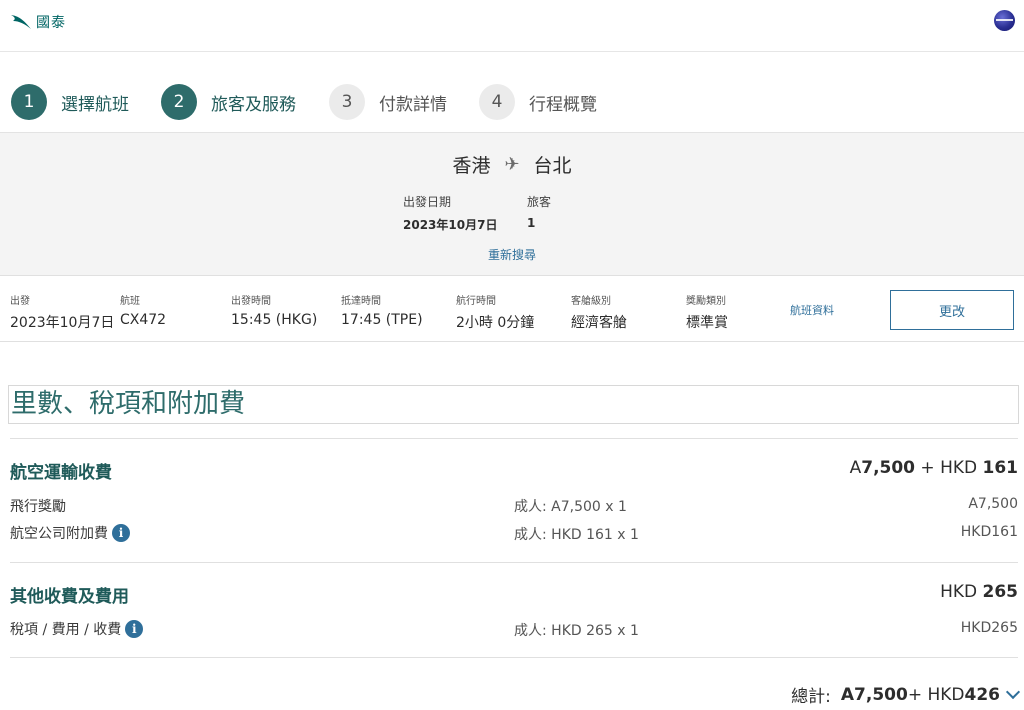 The width and height of the screenshot is (1024, 710). What do you see at coordinates (855, 468) in the screenshot?
I see `asia-miles-icon: A` at bounding box center [855, 468].